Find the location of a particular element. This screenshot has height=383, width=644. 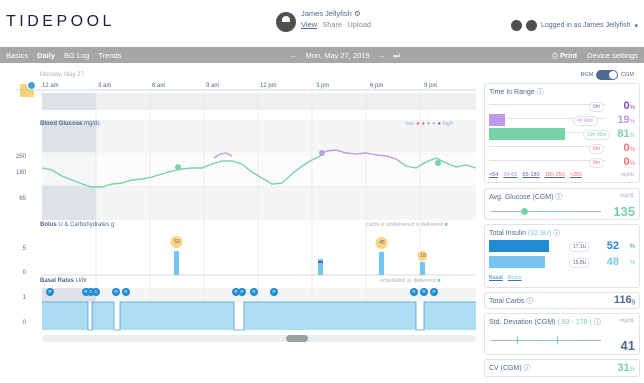

most-recent-icon: ⏭ is located at coordinates (396, 56).